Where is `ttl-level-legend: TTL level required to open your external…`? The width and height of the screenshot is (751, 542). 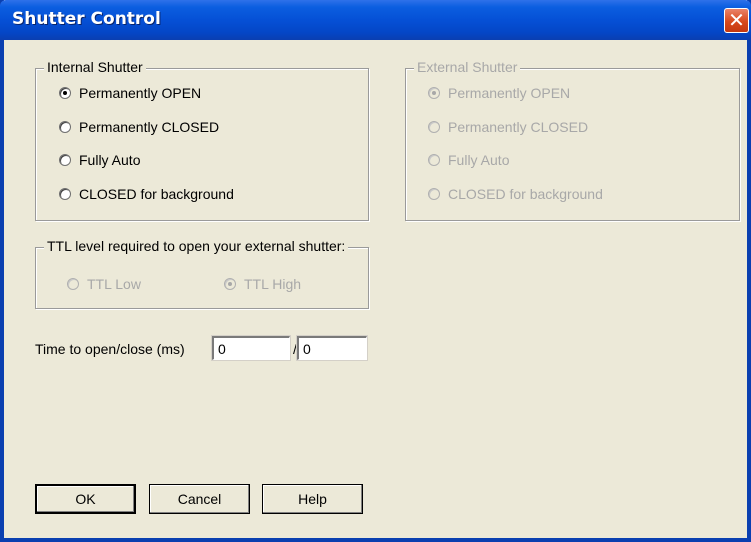 ttl-level-legend: TTL level required to open your external… is located at coordinates (196, 246).